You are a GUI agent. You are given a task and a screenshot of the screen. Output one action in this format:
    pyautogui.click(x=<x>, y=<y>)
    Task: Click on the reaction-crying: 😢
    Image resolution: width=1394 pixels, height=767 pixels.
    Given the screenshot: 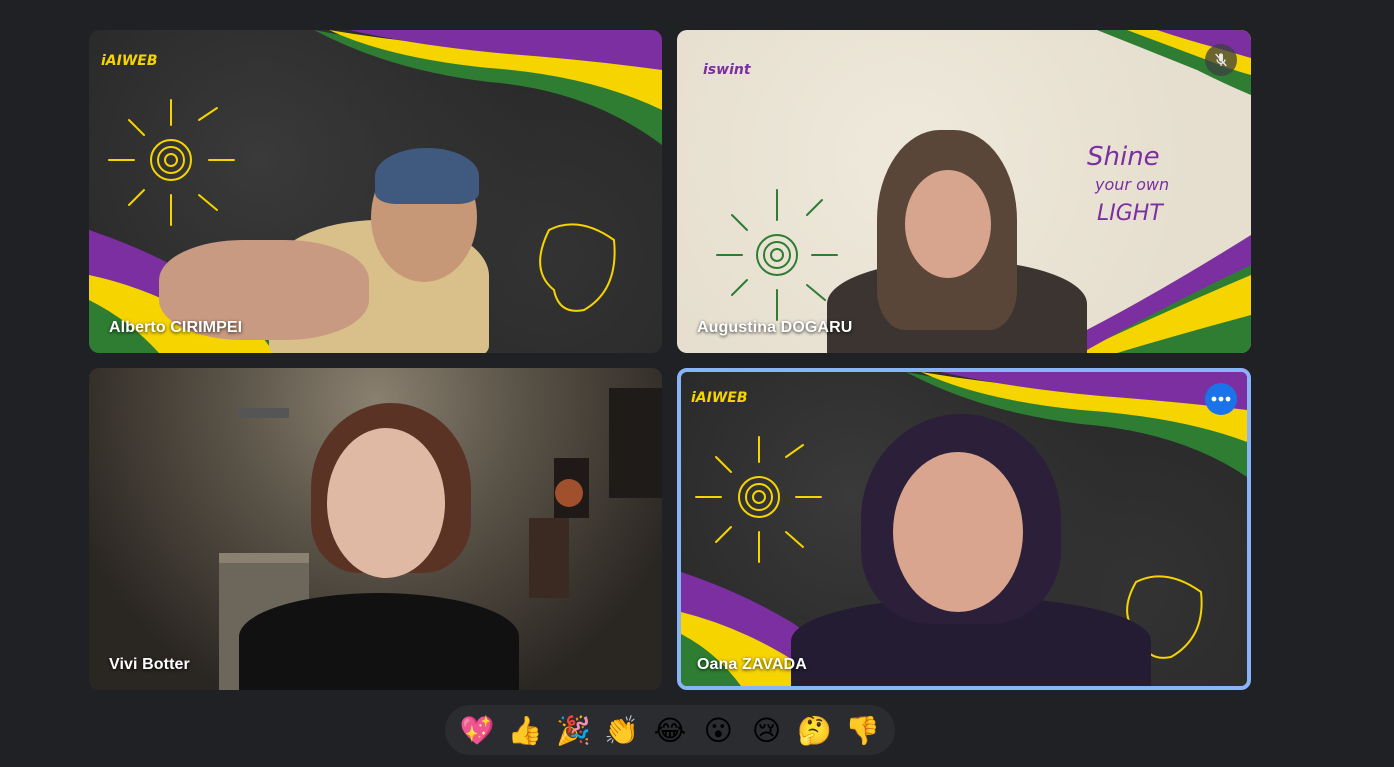 What is the action you would take?
    pyautogui.click(x=766, y=730)
    